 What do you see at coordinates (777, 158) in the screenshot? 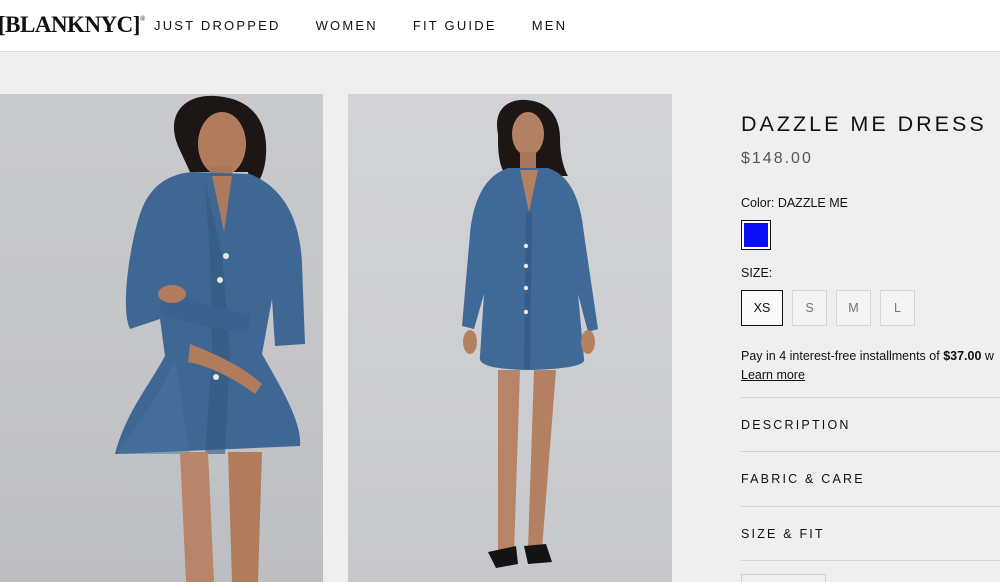
I see `product-price: $148.00` at bounding box center [777, 158].